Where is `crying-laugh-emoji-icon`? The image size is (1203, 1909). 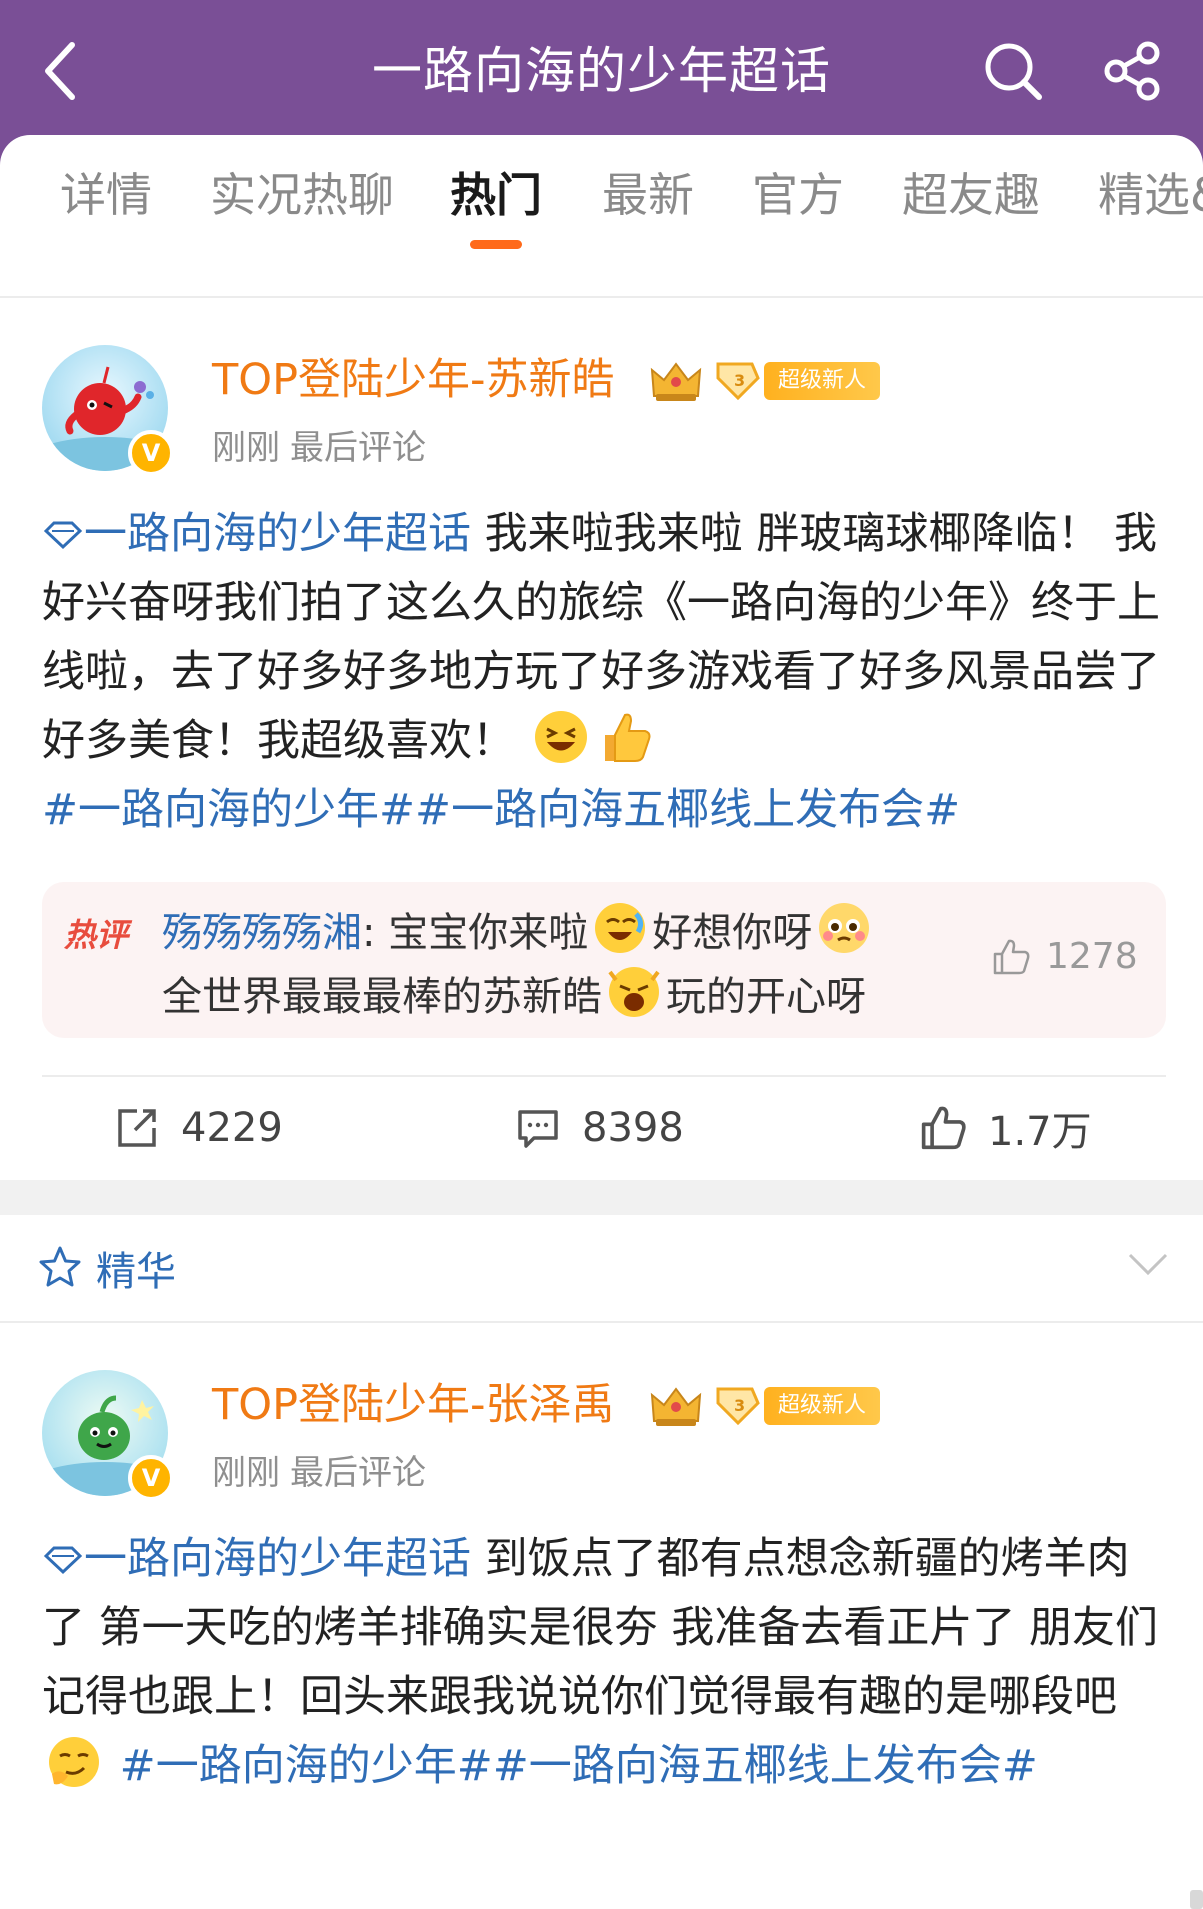 crying-laugh-emoji-icon is located at coordinates (620, 928).